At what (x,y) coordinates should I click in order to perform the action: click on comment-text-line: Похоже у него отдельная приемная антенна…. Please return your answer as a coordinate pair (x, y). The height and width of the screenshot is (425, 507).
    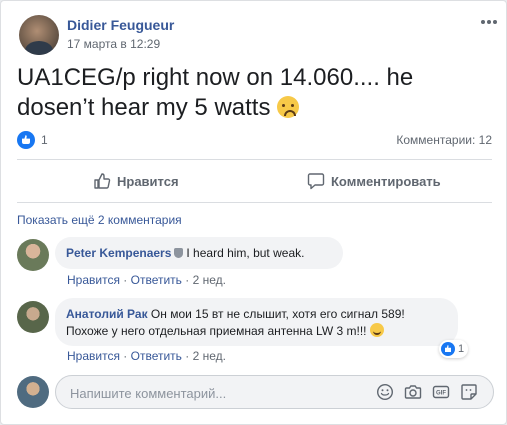
    Looking at the image, I should click on (216, 331).